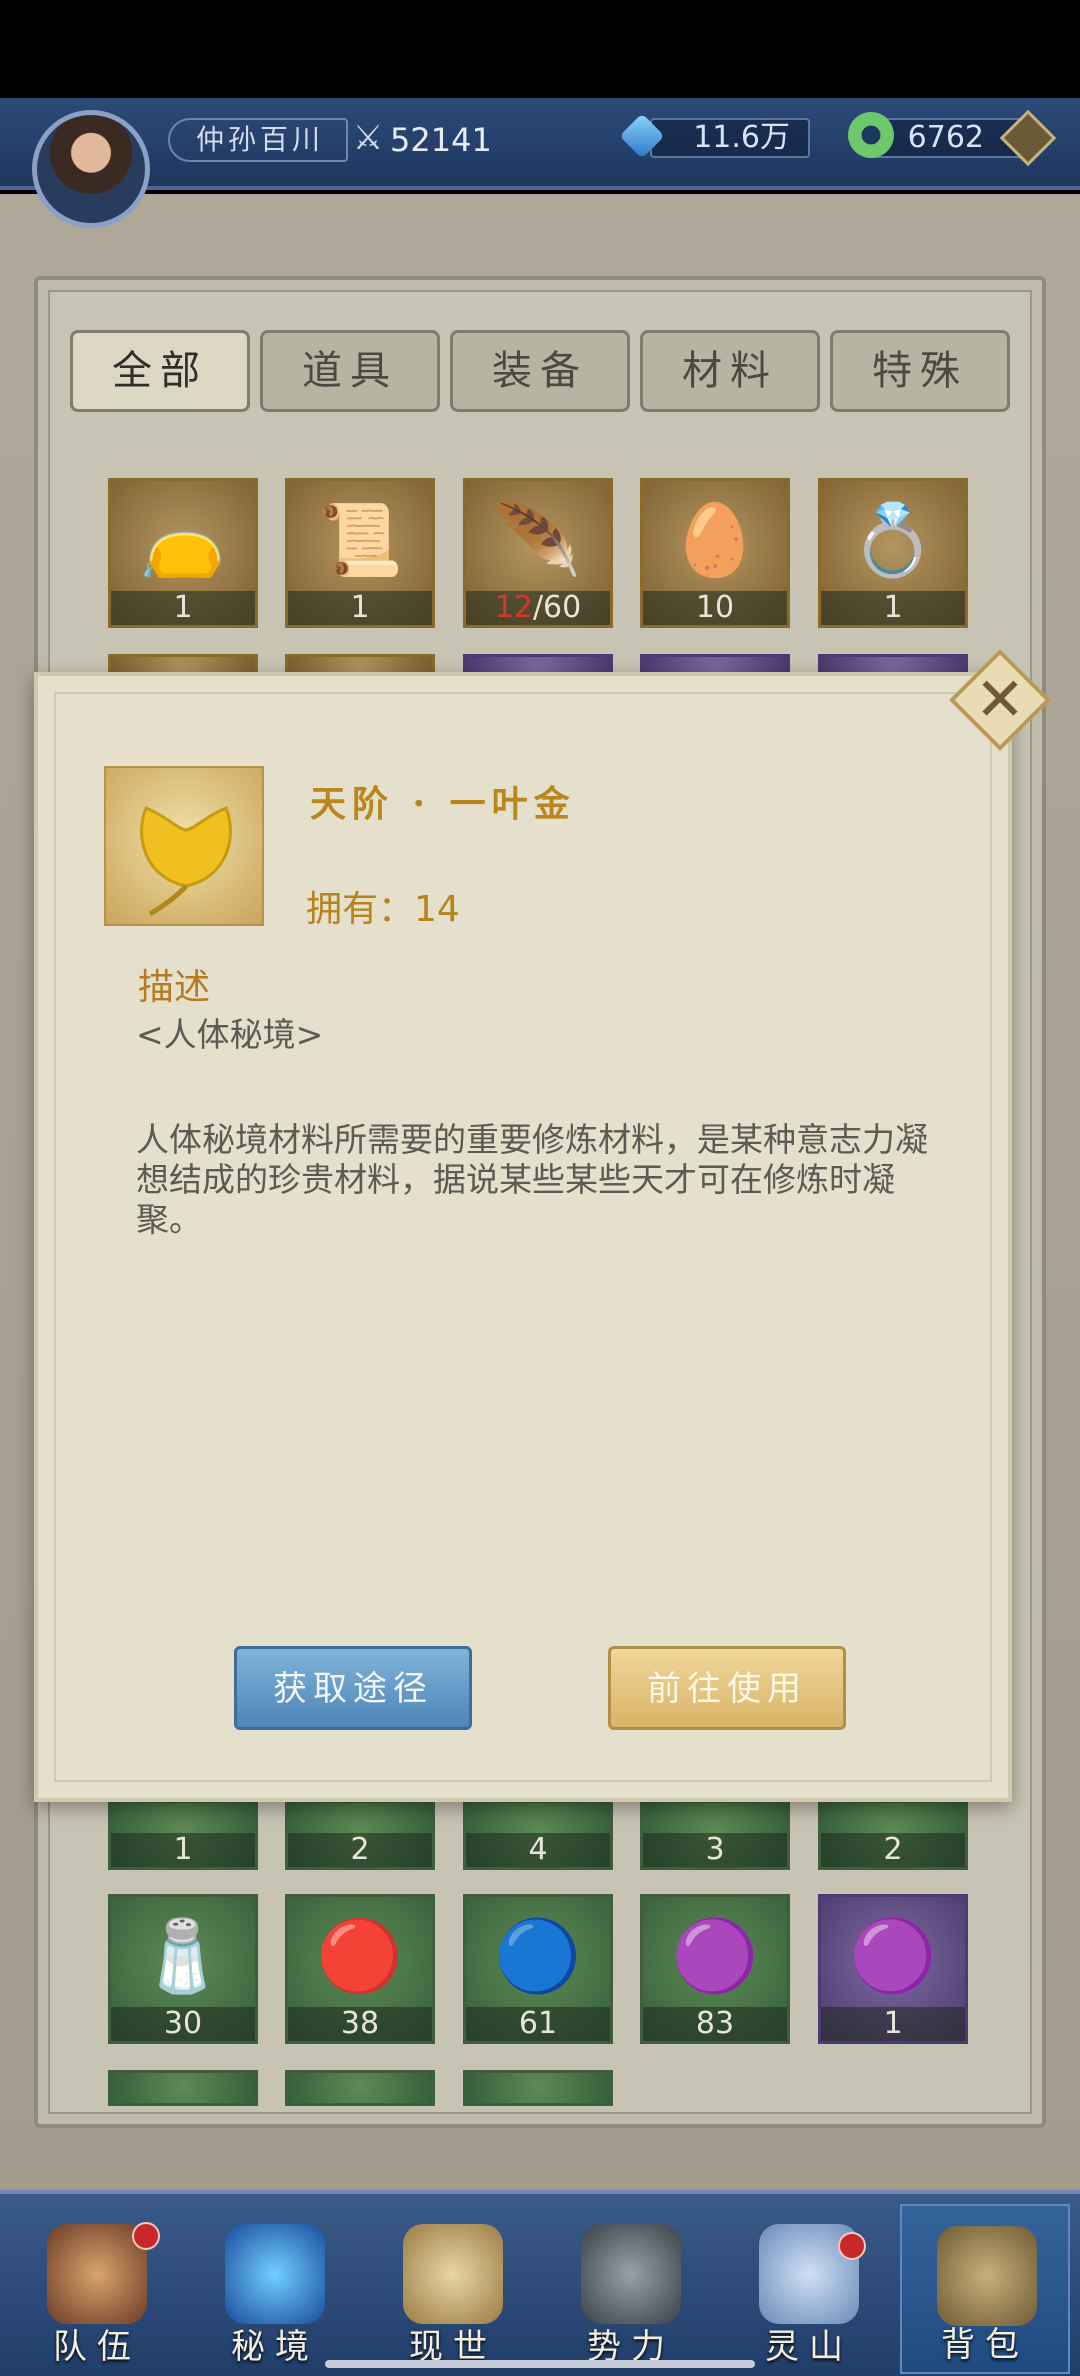  What do you see at coordinates (443, 804) in the screenshot?
I see `item-name: 天阶 · 一叶金` at bounding box center [443, 804].